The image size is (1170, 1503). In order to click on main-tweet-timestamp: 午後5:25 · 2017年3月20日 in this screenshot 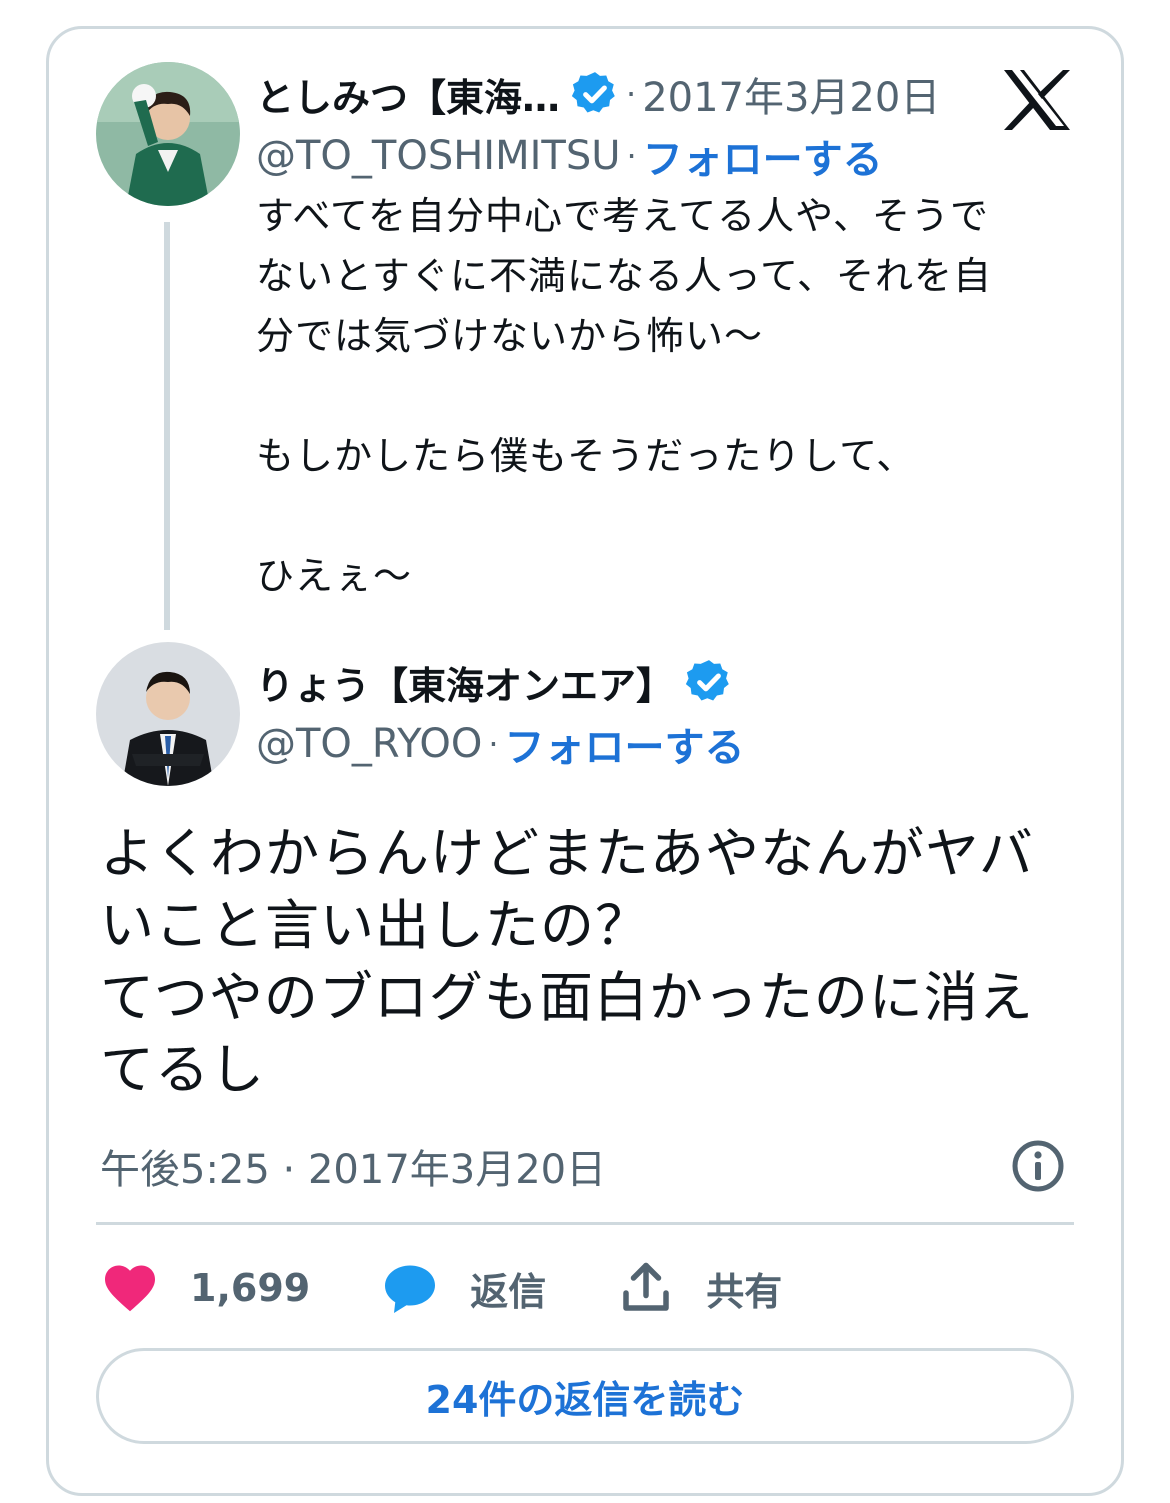, I will do `click(353, 1166)`.